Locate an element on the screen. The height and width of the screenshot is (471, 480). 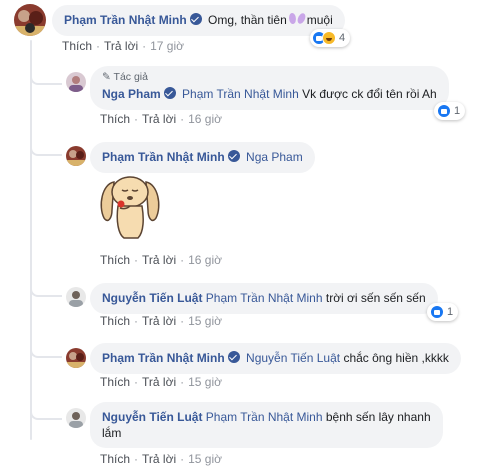
reaction-count: 4 is located at coordinates (342, 38).